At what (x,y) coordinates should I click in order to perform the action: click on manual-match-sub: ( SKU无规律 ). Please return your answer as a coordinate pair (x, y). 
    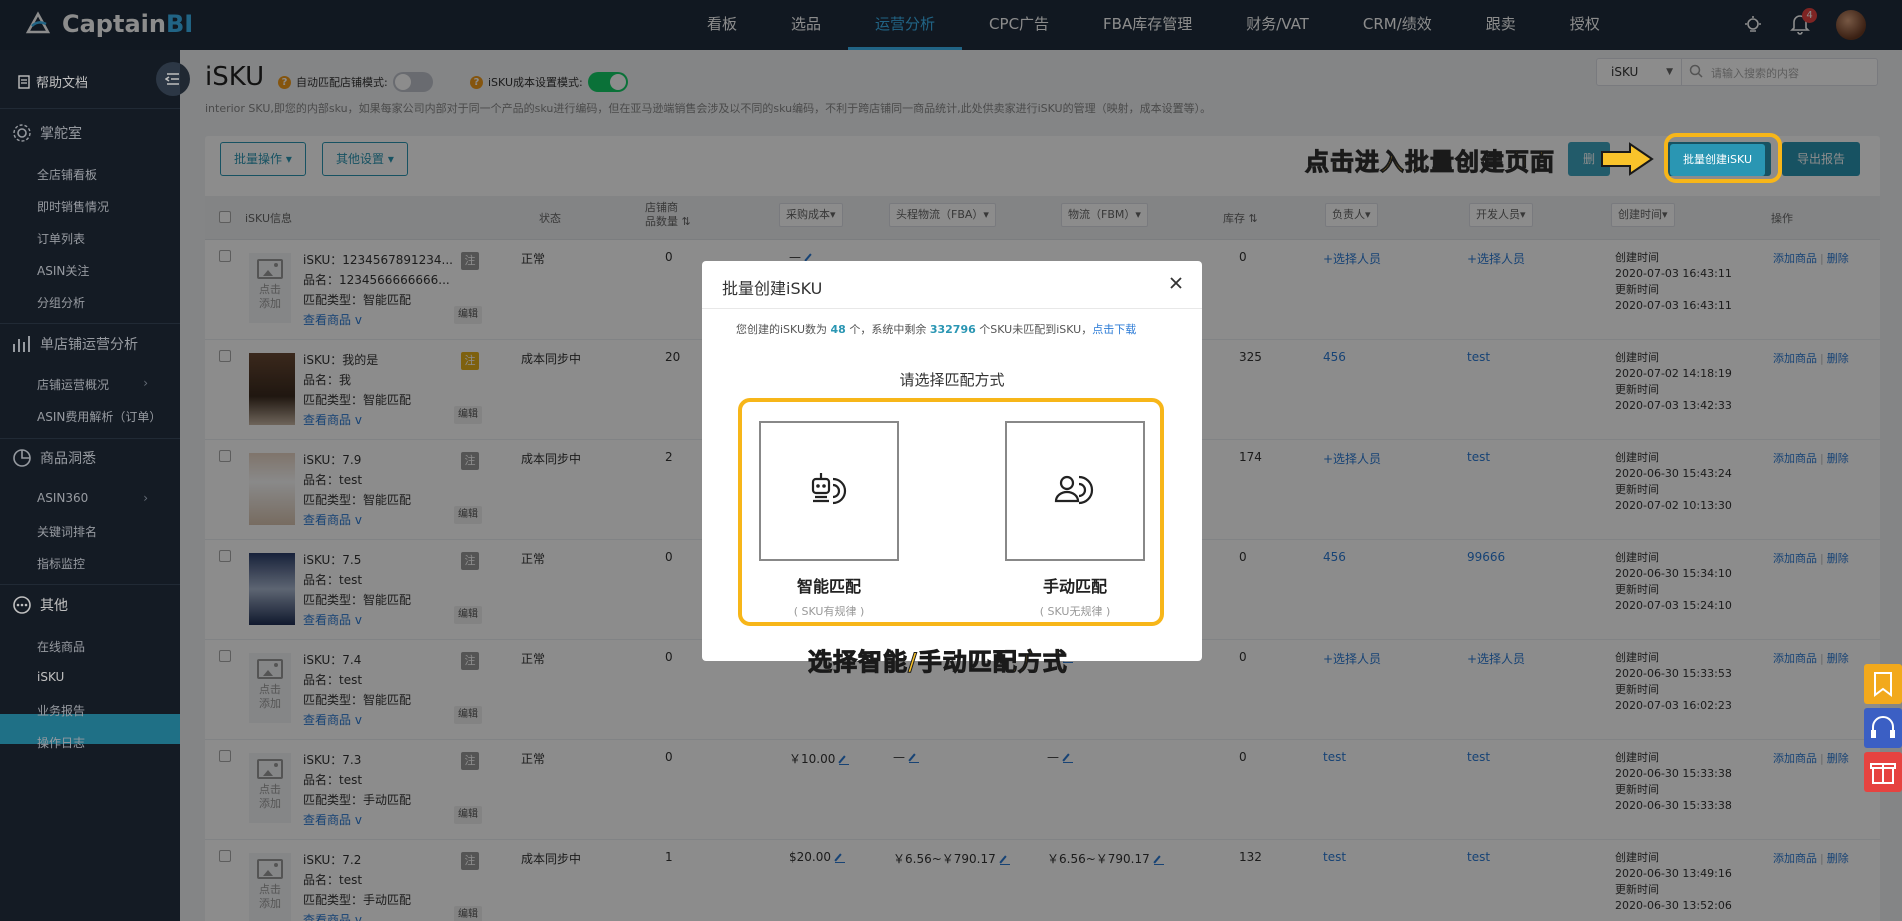
    Looking at the image, I should click on (1075, 611).